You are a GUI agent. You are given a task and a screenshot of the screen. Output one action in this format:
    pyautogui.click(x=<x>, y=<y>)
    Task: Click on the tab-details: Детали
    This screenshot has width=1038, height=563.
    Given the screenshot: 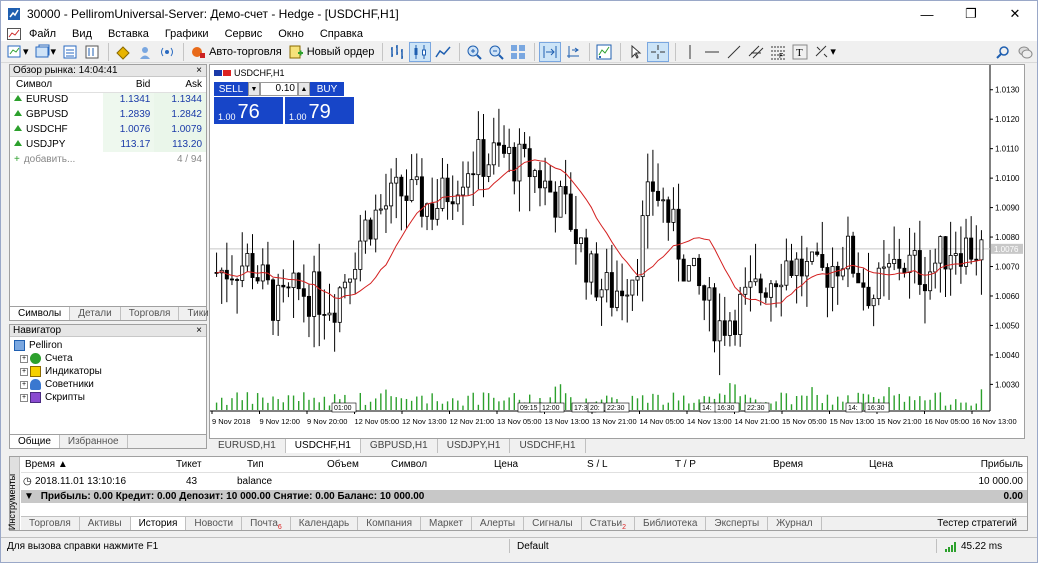 What is the action you would take?
    pyautogui.click(x=95, y=313)
    